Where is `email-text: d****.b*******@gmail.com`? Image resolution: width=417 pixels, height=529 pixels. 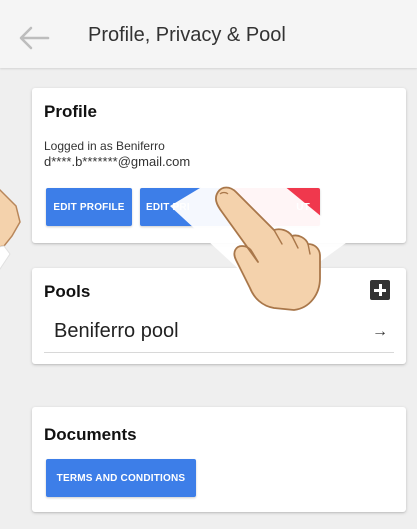 email-text: d****.b*******@gmail.com is located at coordinates (117, 161).